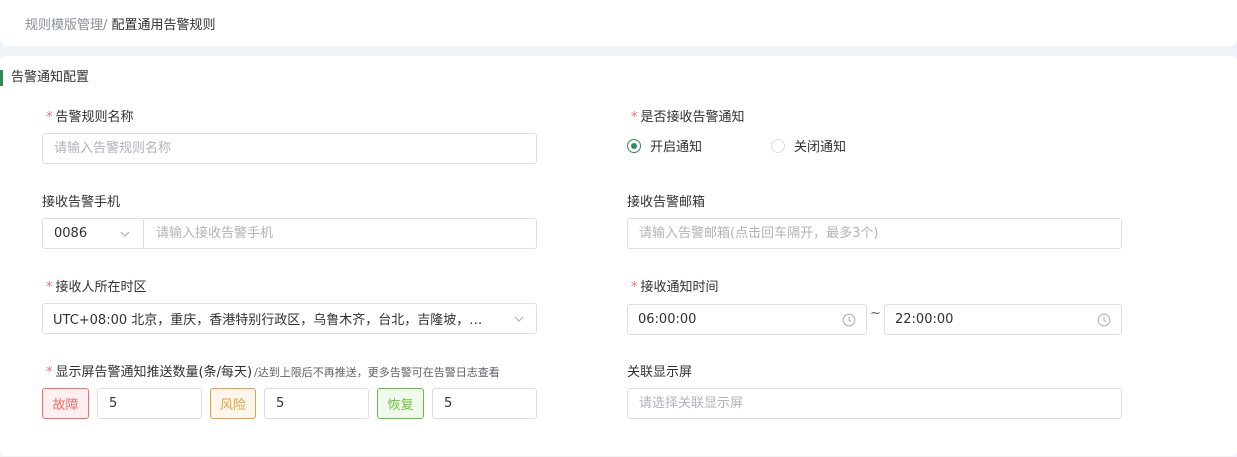  What do you see at coordinates (400, 403) in the screenshot?
I see `recover-tag: 恢复` at bounding box center [400, 403].